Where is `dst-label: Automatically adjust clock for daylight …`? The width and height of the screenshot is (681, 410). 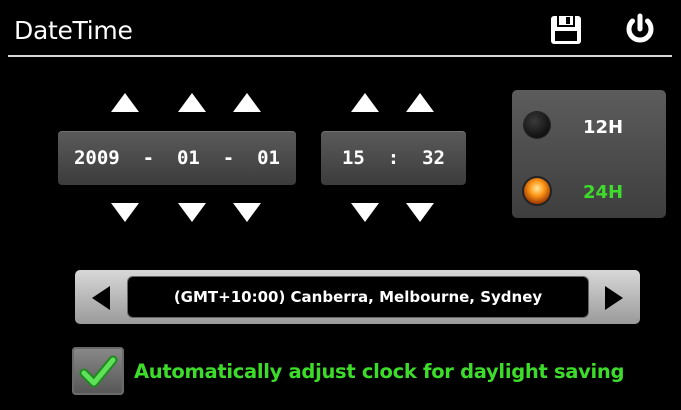
dst-label: Automatically adjust clock for daylight … is located at coordinates (379, 371).